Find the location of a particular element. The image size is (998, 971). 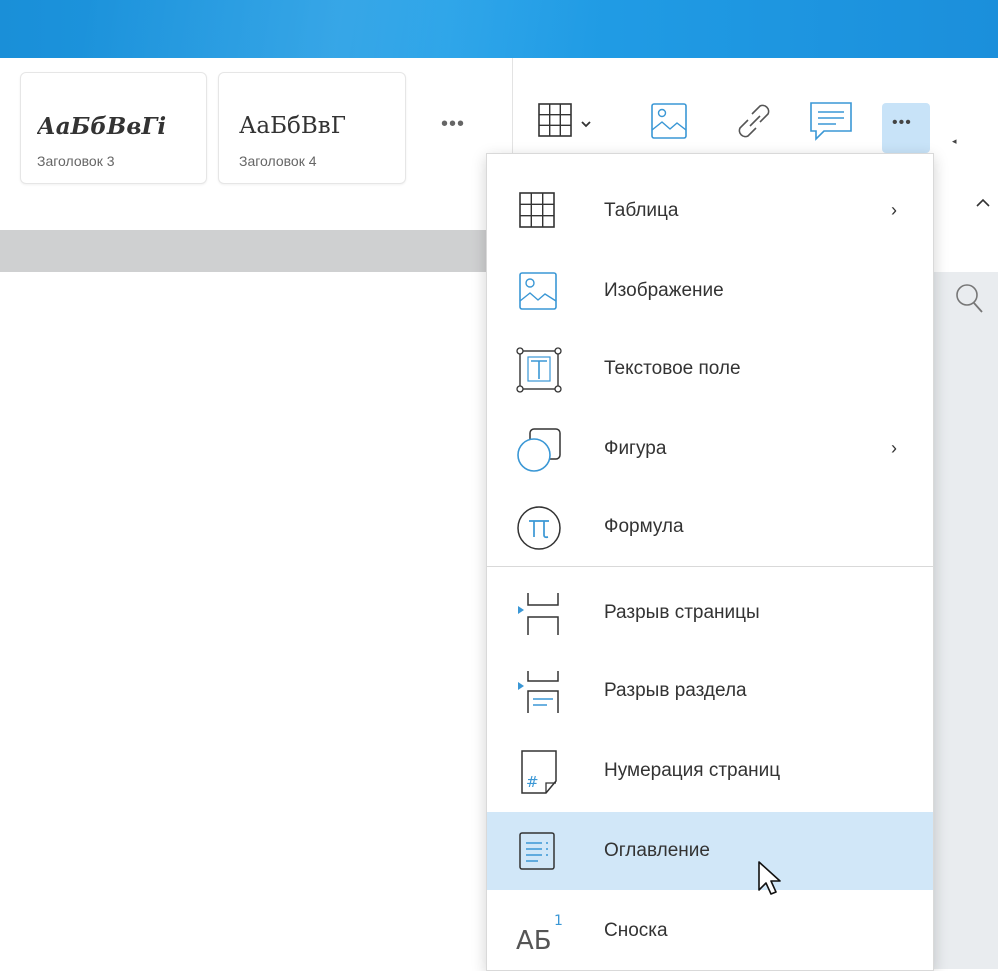

comment-icon is located at coordinates (831, 121).